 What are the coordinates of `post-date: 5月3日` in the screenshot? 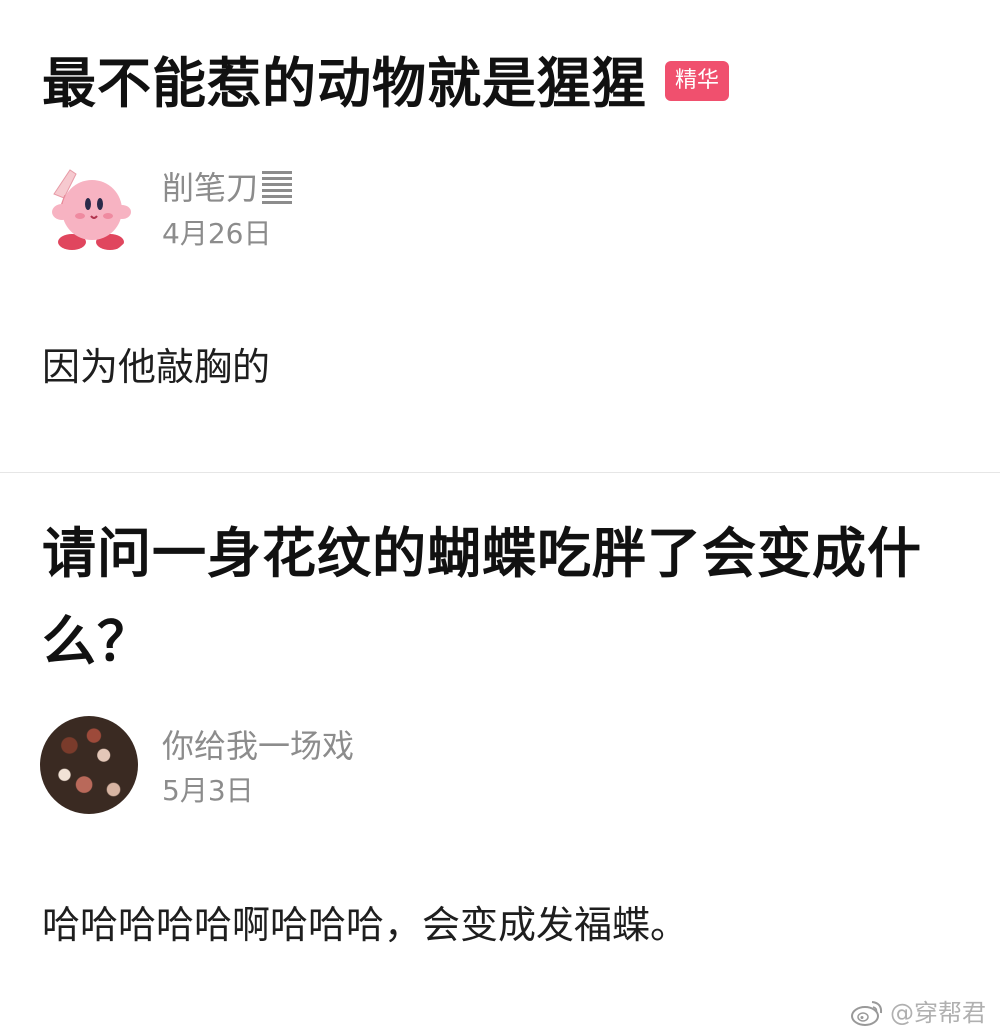 It's located at (208, 790).